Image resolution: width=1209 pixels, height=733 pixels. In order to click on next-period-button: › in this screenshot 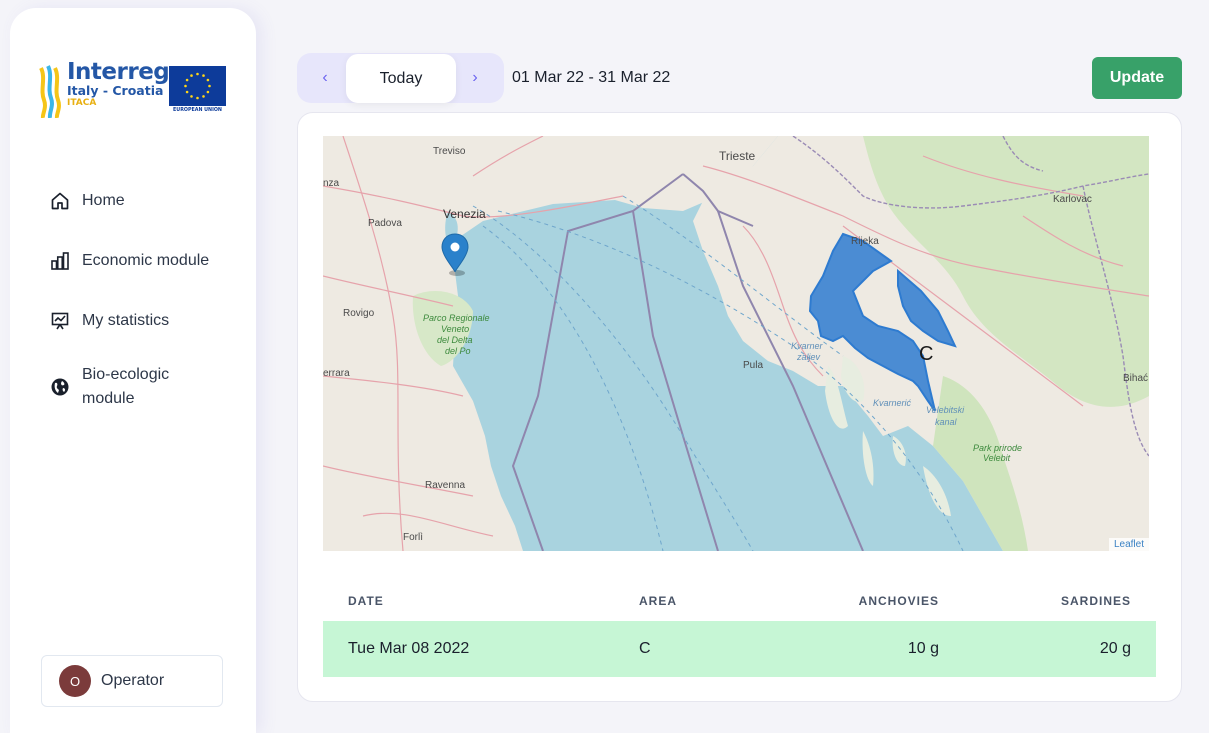, I will do `click(475, 78)`.